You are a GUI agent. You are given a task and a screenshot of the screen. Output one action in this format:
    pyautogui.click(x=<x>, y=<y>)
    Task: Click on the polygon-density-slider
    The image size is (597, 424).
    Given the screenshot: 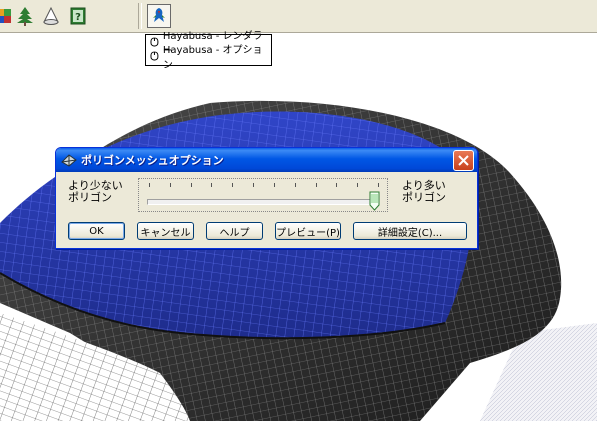 What is the action you would take?
    pyautogui.click(x=263, y=195)
    